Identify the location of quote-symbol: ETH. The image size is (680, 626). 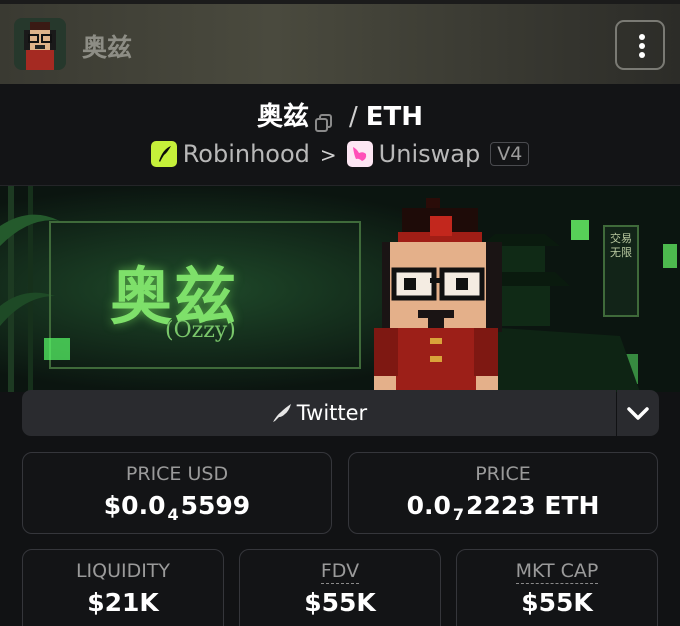
(394, 117).